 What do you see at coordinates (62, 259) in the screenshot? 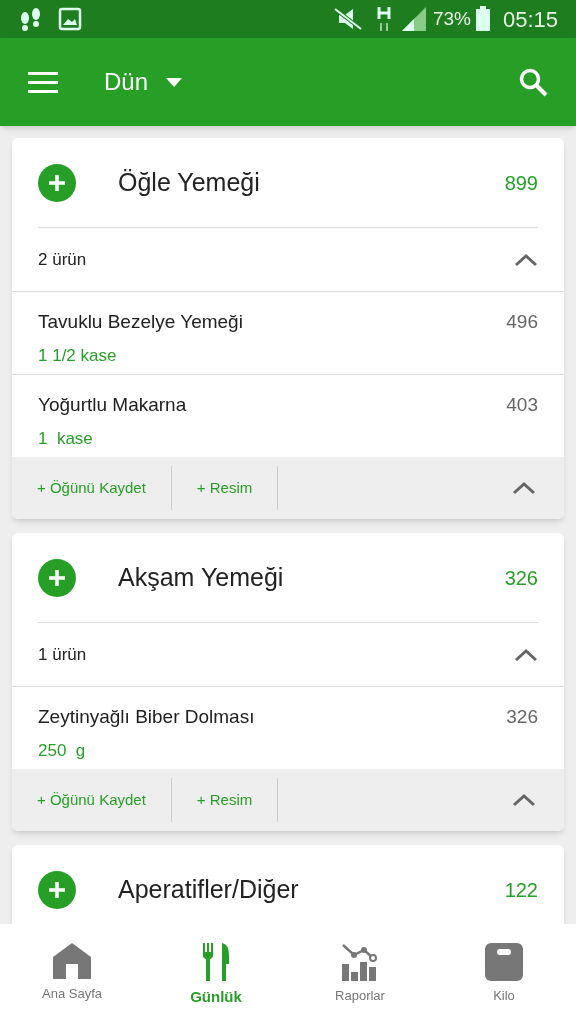
I see `item-count: 2 ürün` at bounding box center [62, 259].